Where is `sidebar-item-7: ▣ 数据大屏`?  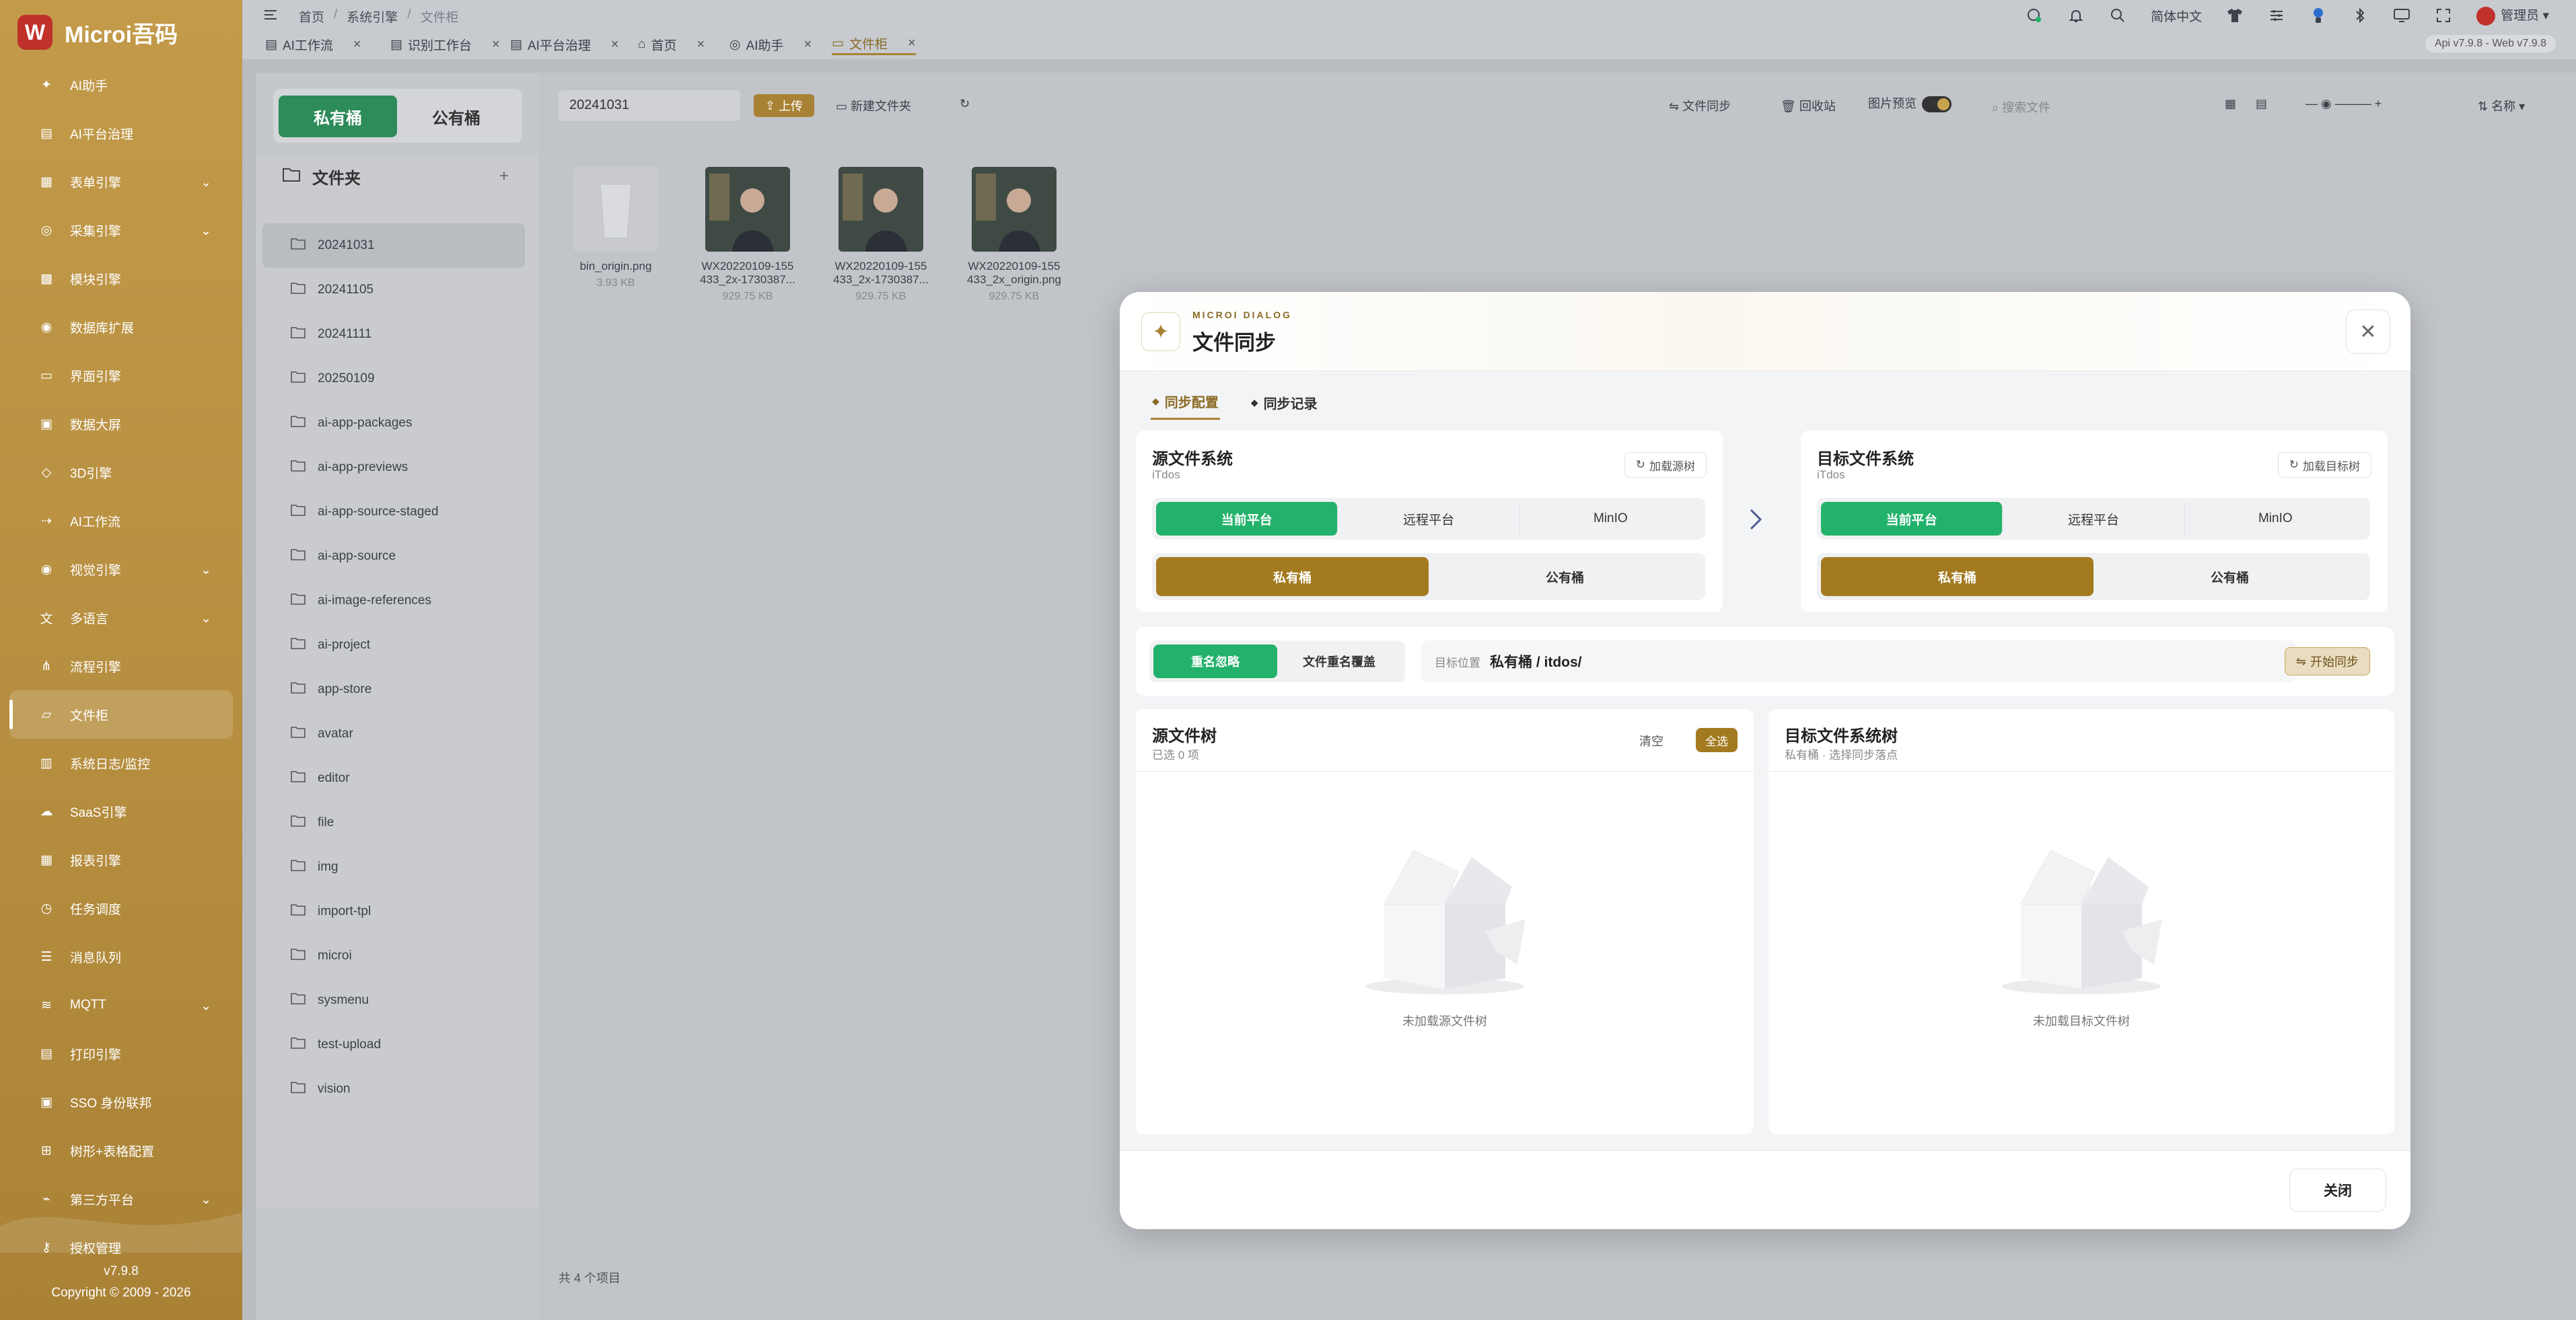 sidebar-item-7: ▣ 数据大屏 is located at coordinates (121, 424).